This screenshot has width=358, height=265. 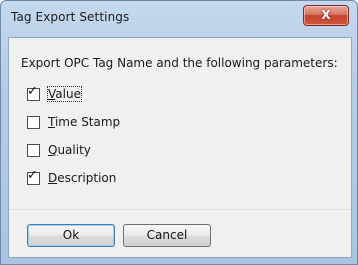 I want to click on description-option: ✓ Description, so click(x=71, y=177).